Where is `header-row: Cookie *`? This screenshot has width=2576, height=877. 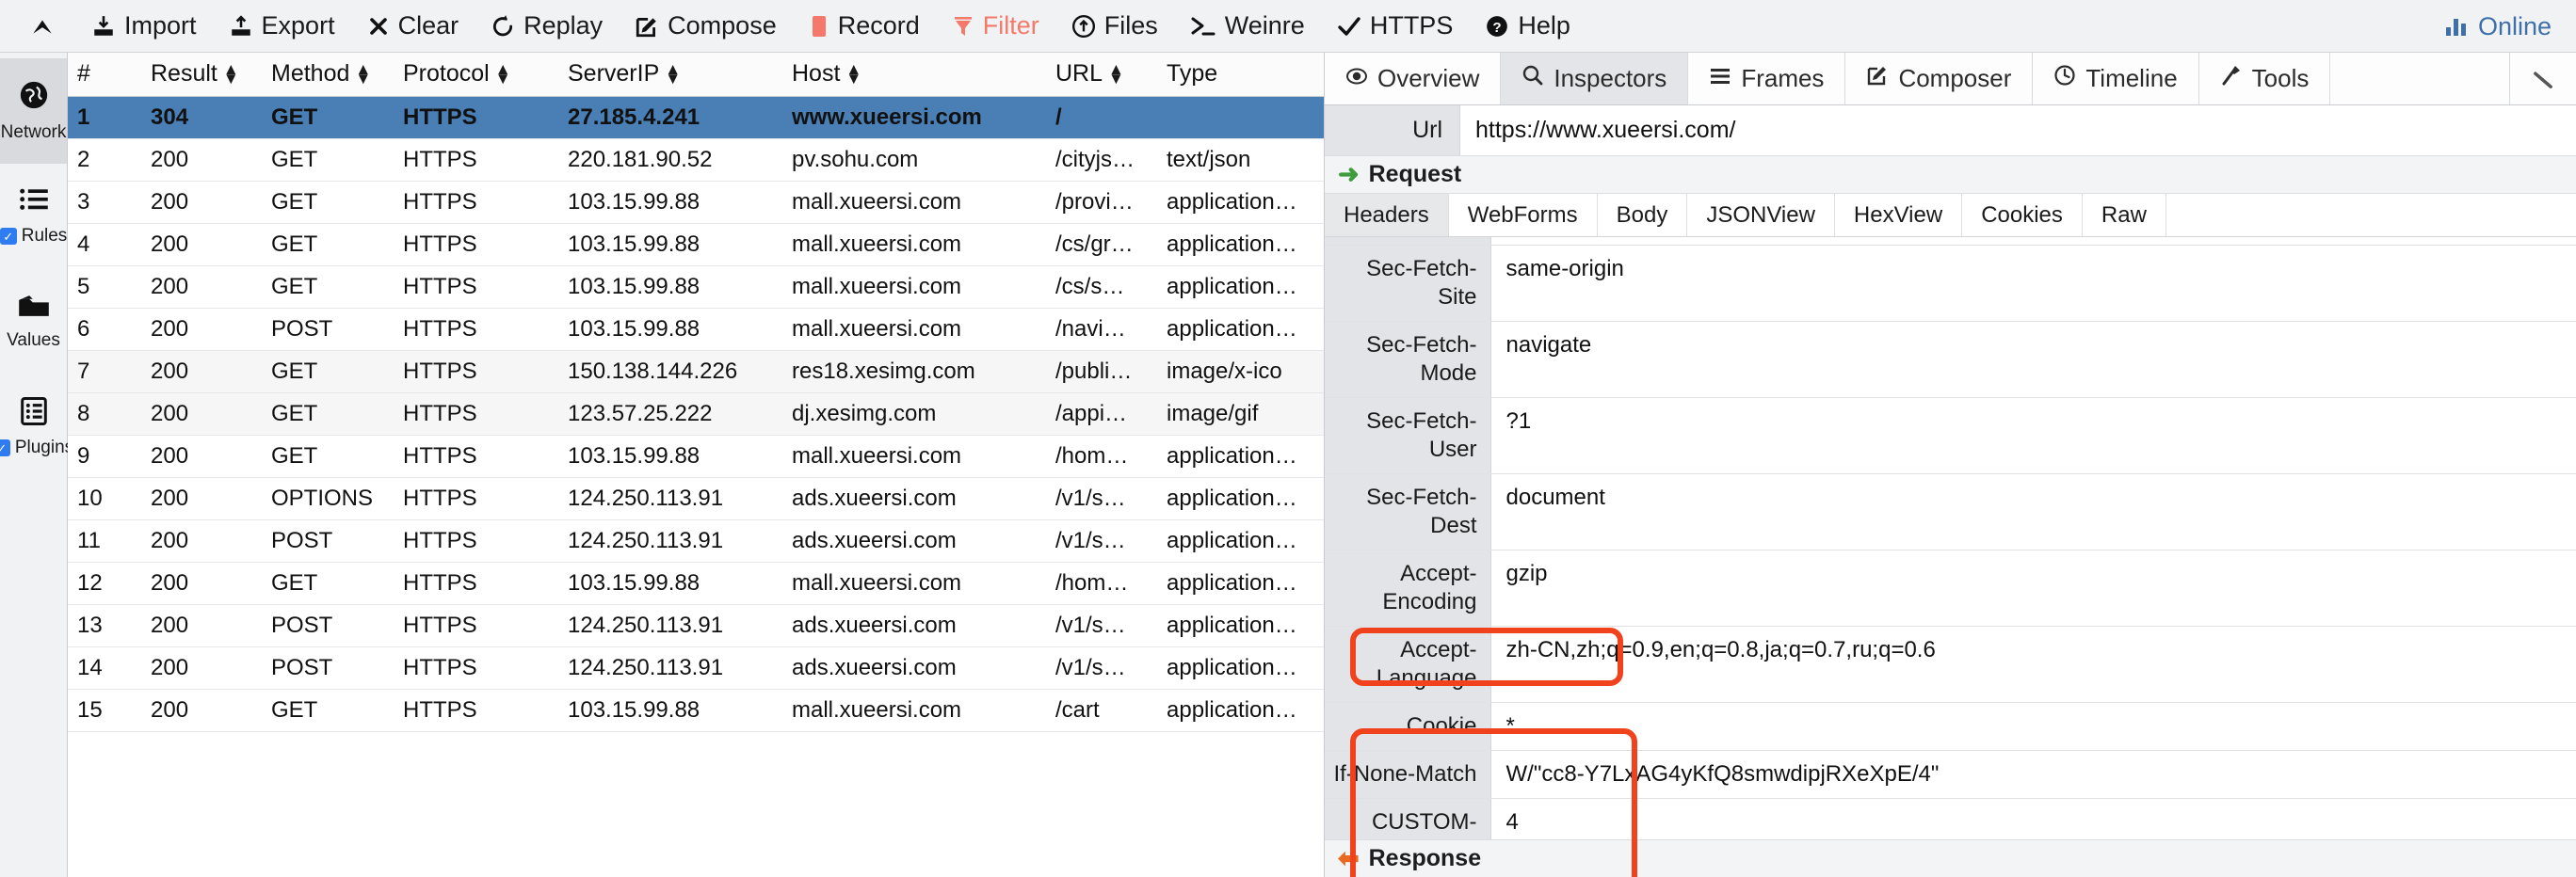 header-row: Cookie * is located at coordinates (1950, 726).